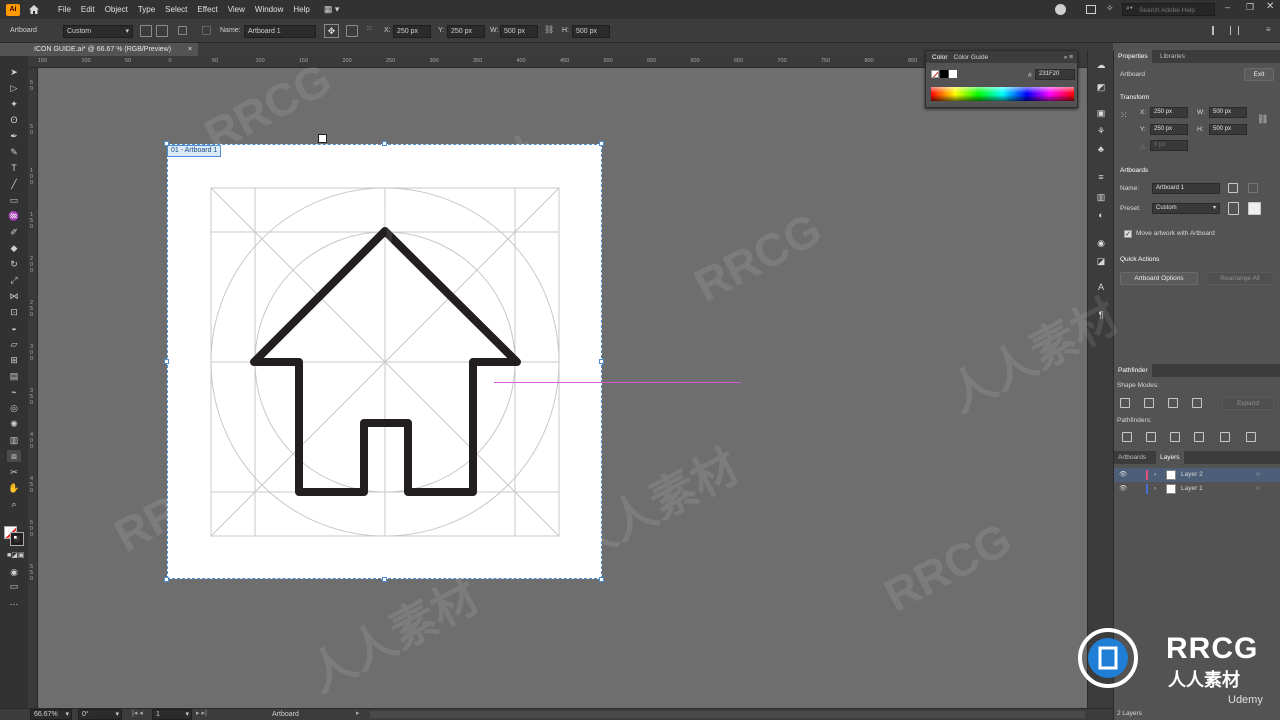 This screenshot has width=1280, height=720. Describe the element at coordinates (1268, 29) in the screenshot. I see `panel-menu-icon: ≡` at that location.